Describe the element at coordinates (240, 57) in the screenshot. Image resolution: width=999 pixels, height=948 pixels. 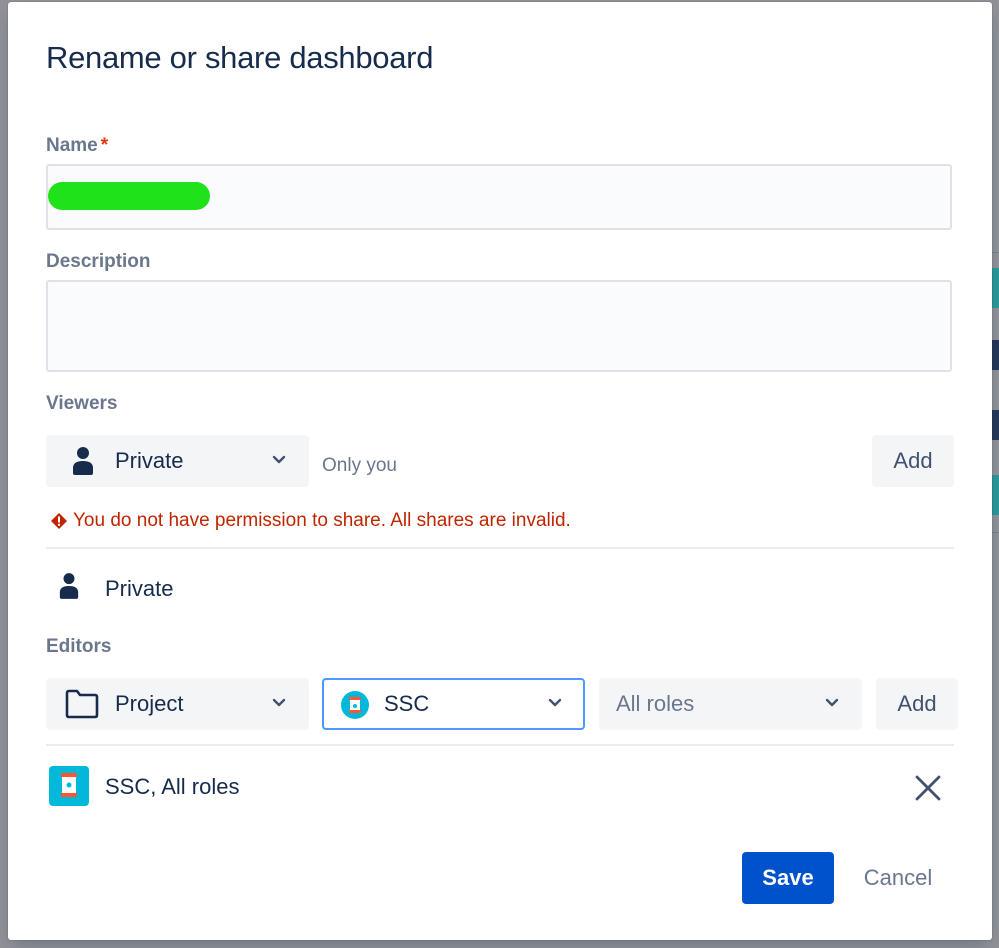
I see `dialog-title: Rename or share dashboard` at that location.